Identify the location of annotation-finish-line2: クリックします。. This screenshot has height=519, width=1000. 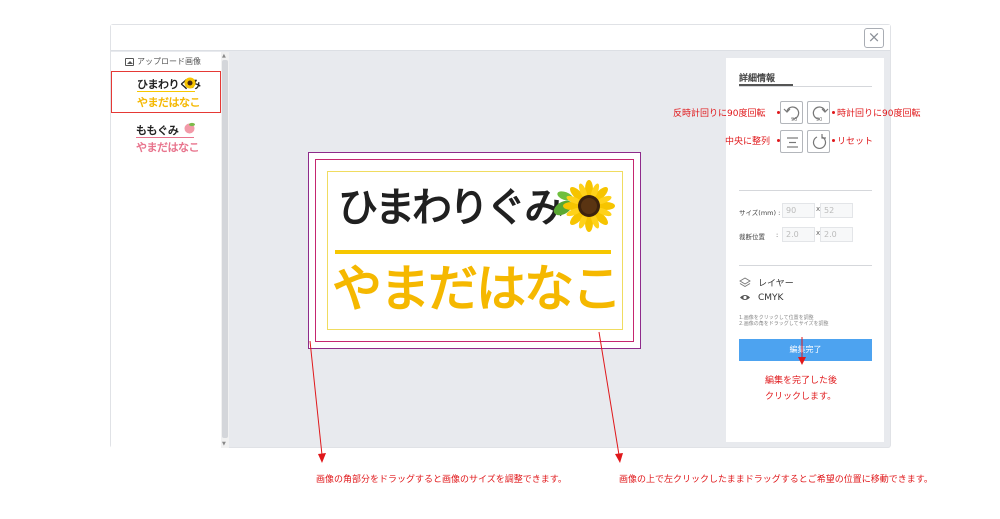
(801, 397).